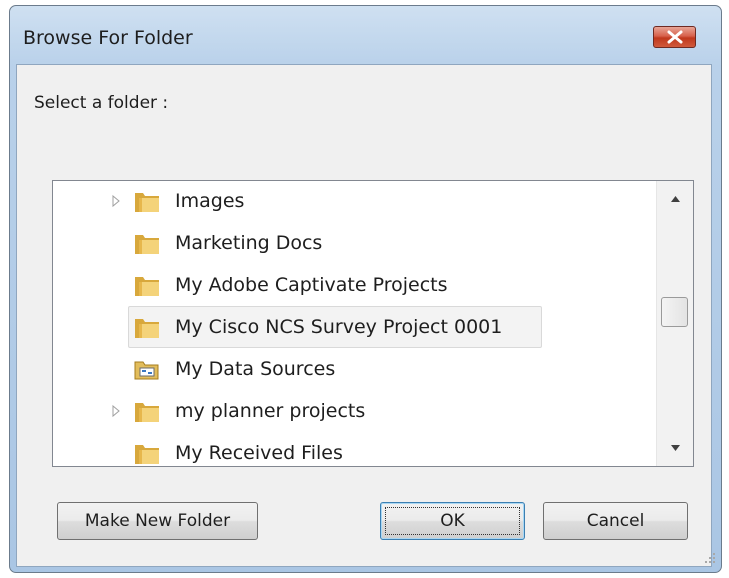  I want to click on vertical-scrollbar, so click(674, 323).